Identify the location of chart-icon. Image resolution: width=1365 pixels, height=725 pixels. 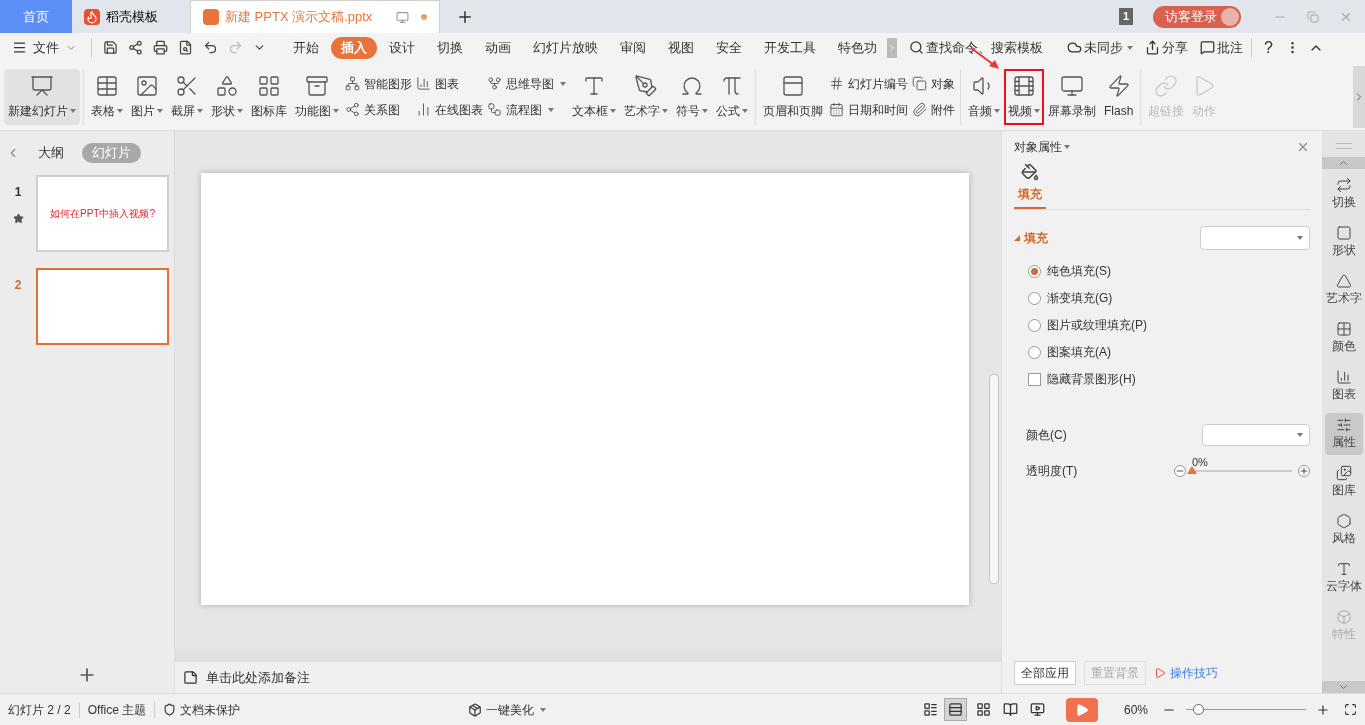
(1343, 377).